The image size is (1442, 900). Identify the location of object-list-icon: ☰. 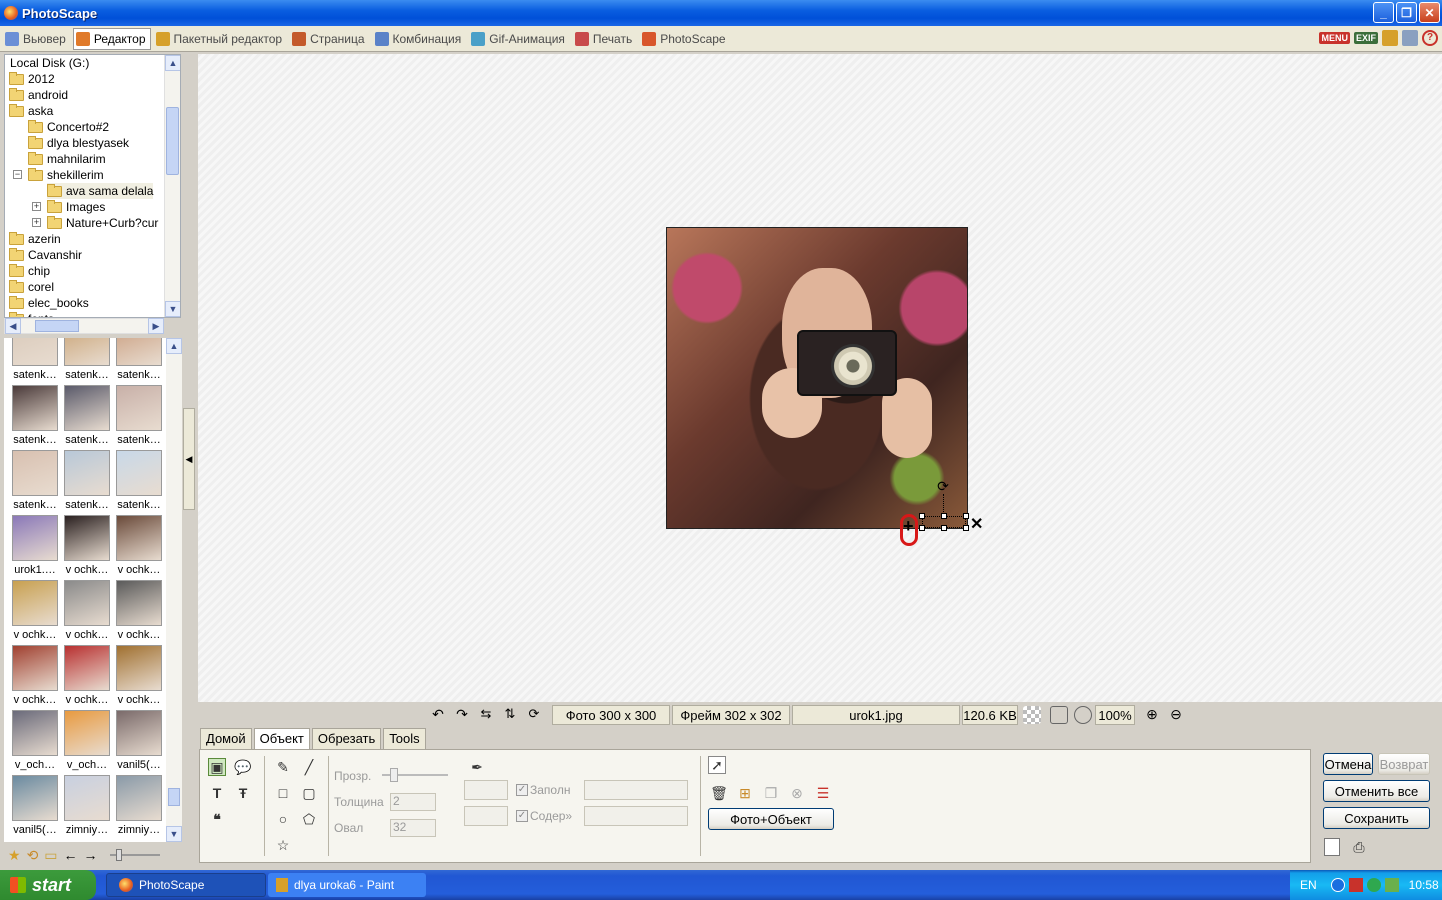
(823, 793).